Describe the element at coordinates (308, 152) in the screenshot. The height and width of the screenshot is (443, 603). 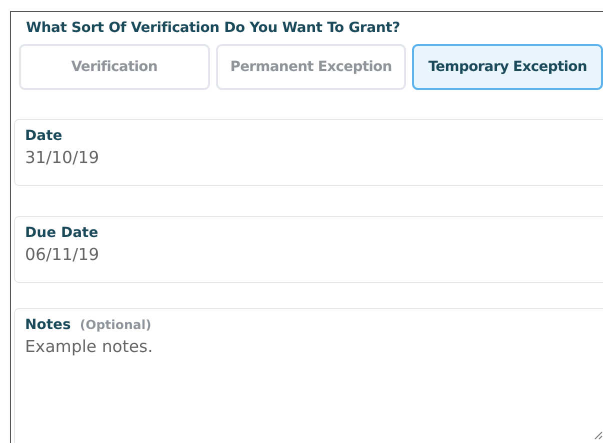
I see `input-field: Date 31/10/19` at that location.